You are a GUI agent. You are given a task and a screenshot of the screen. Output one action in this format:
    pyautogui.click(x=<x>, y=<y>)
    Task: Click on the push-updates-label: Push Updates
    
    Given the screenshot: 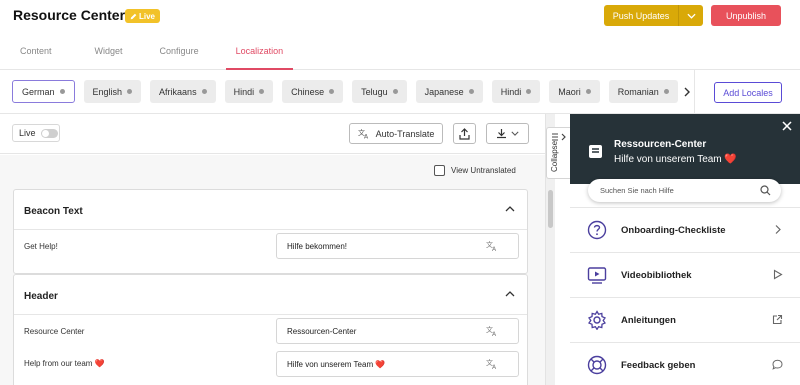 What is the action you would take?
    pyautogui.click(x=641, y=15)
    